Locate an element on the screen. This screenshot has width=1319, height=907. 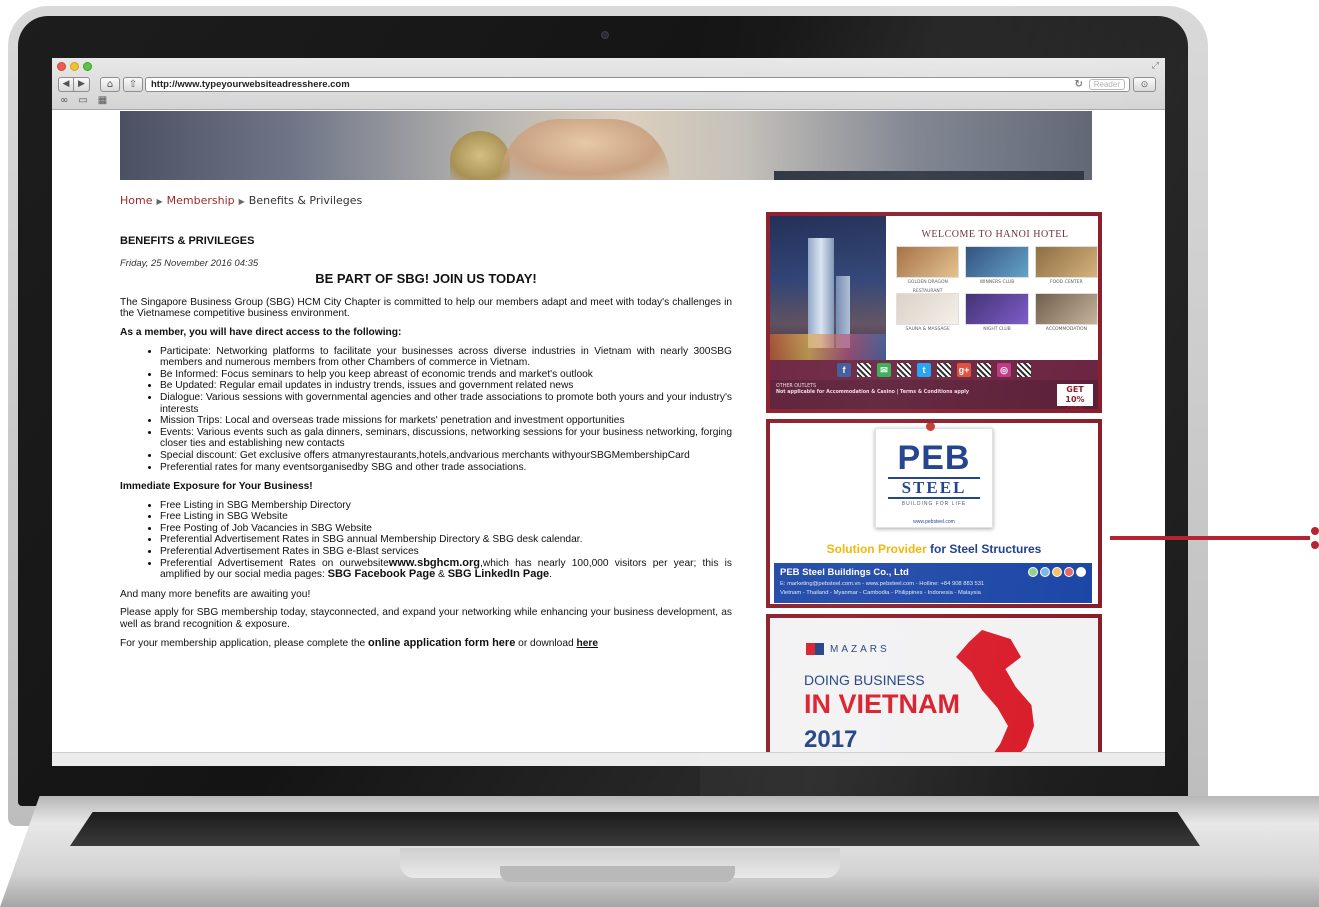
thumb-caption: ACCOMMODATION is located at coordinates (1066, 329).